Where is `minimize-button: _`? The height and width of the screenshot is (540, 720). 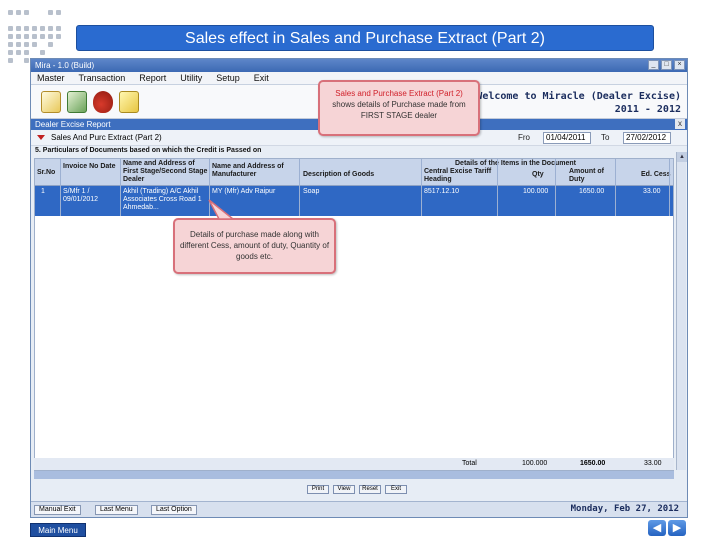
minimize-button: _ is located at coordinates (653, 65).